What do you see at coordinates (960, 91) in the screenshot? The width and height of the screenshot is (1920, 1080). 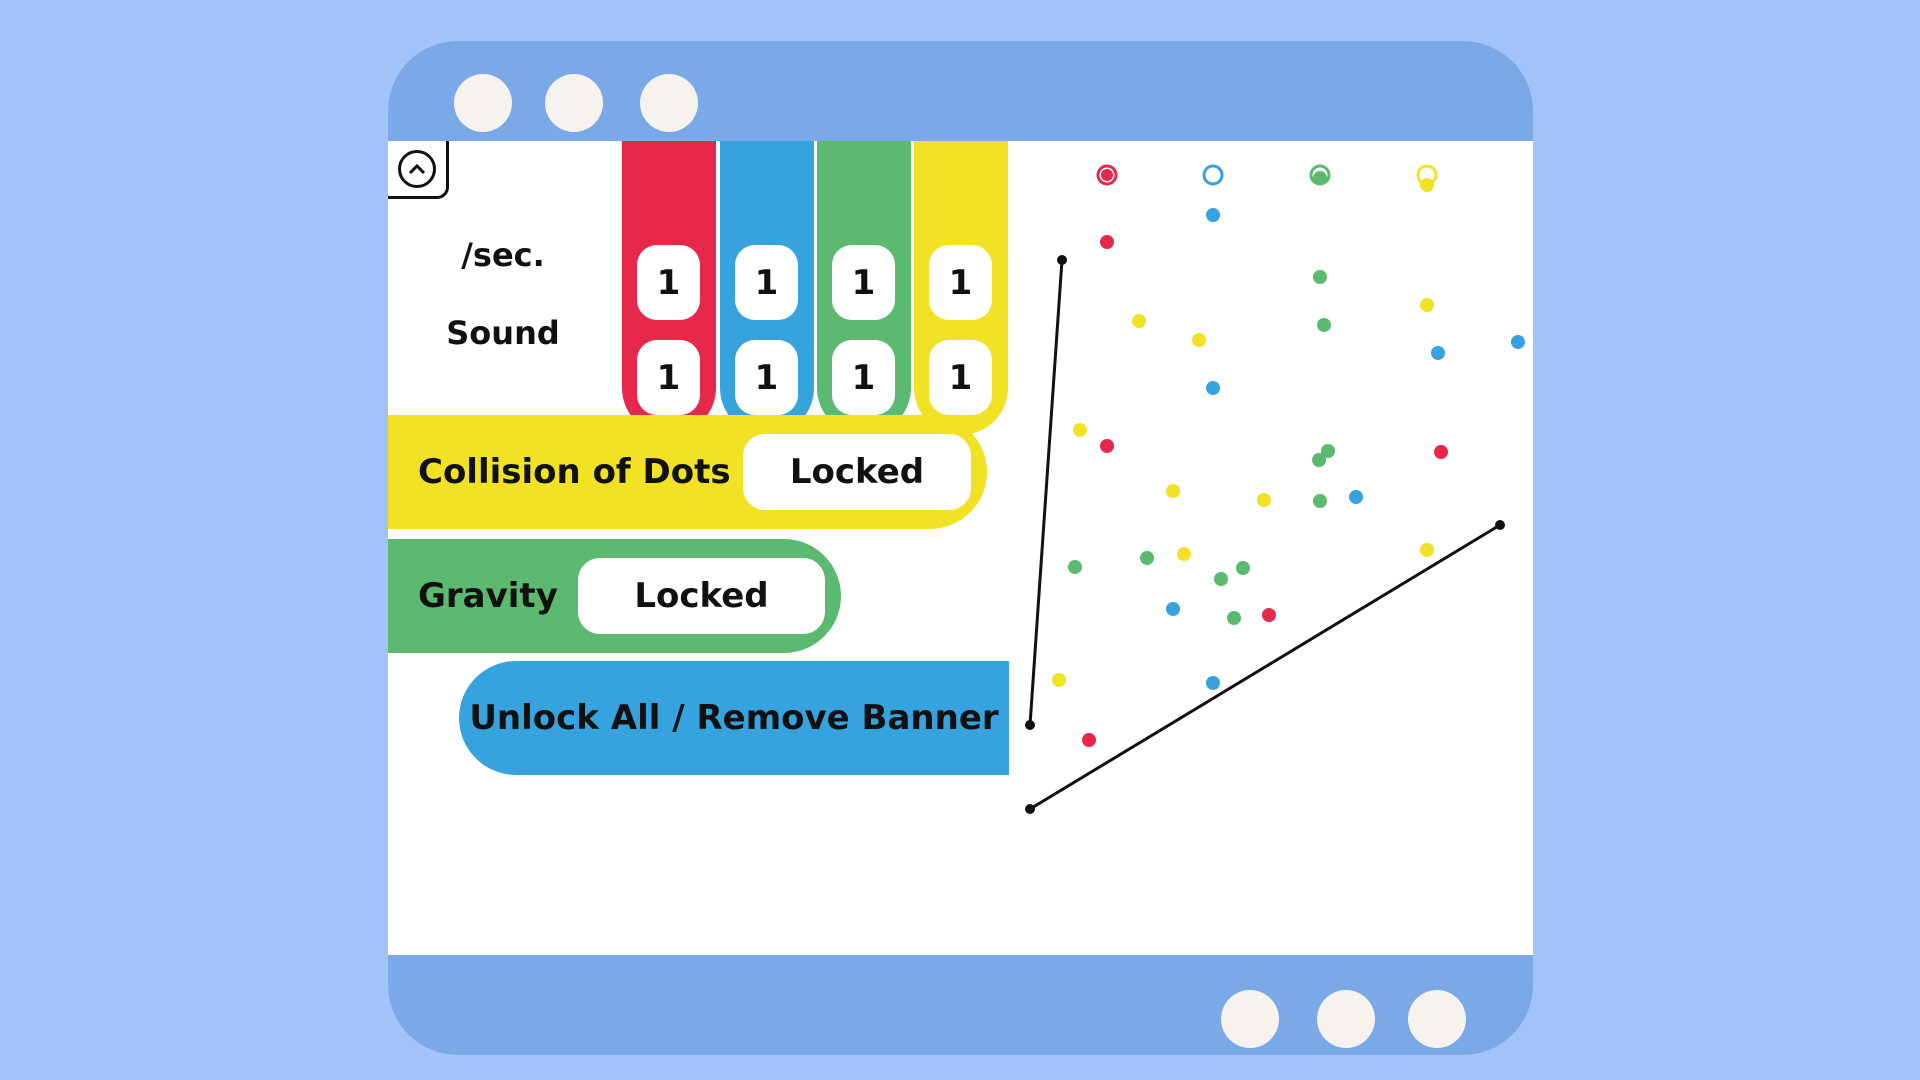 I see `title-bar` at bounding box center [960, 91].